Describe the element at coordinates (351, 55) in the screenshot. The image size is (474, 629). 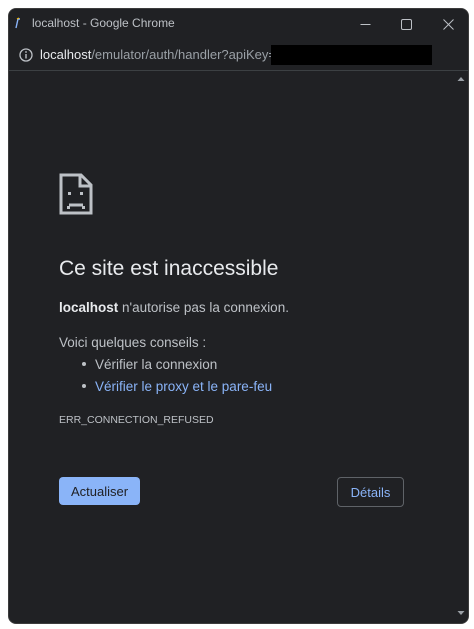
I see `redacted-api-key` at that location.